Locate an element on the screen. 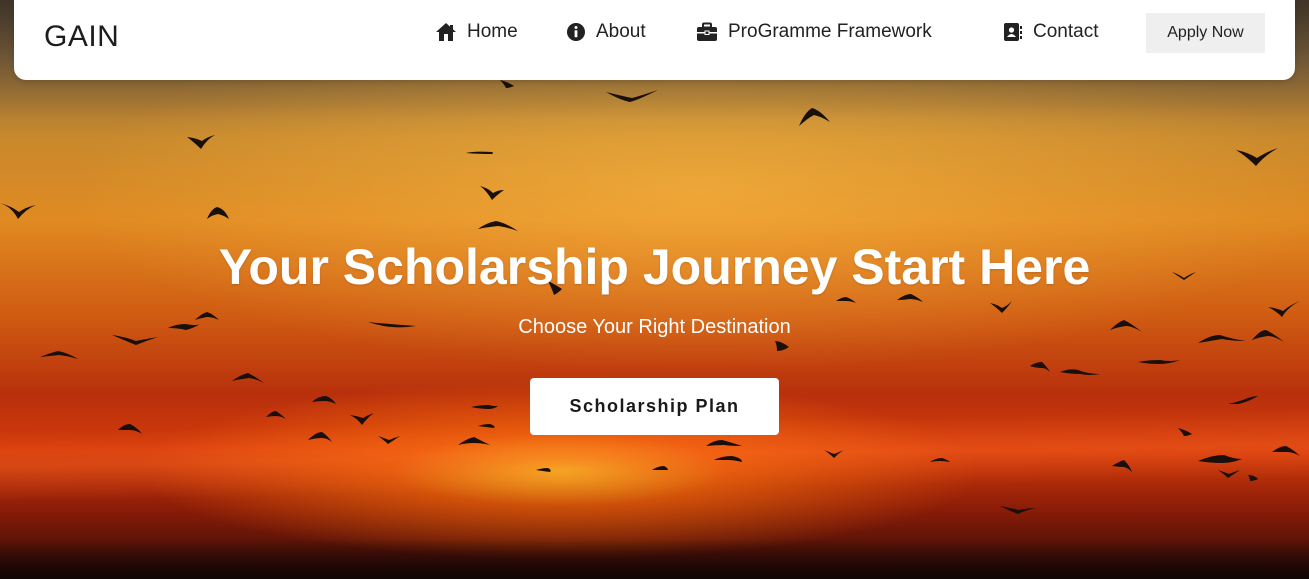 The height and width of the screenshot is (579, 1309). nav-about-label: About is located at coordinates (621, 31).